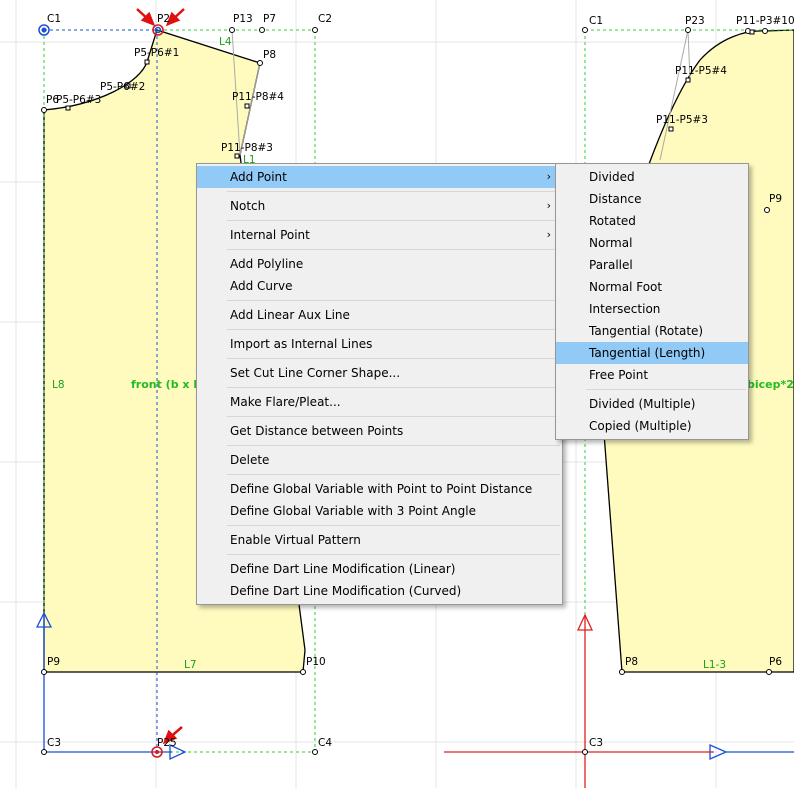  What do you see at coordinates (379, 591) in the screenshot?
I see `menu-item-define-dart-line-modification-curved: Define Dart Line Modification (Curved)` at bounding box center [379, 591].